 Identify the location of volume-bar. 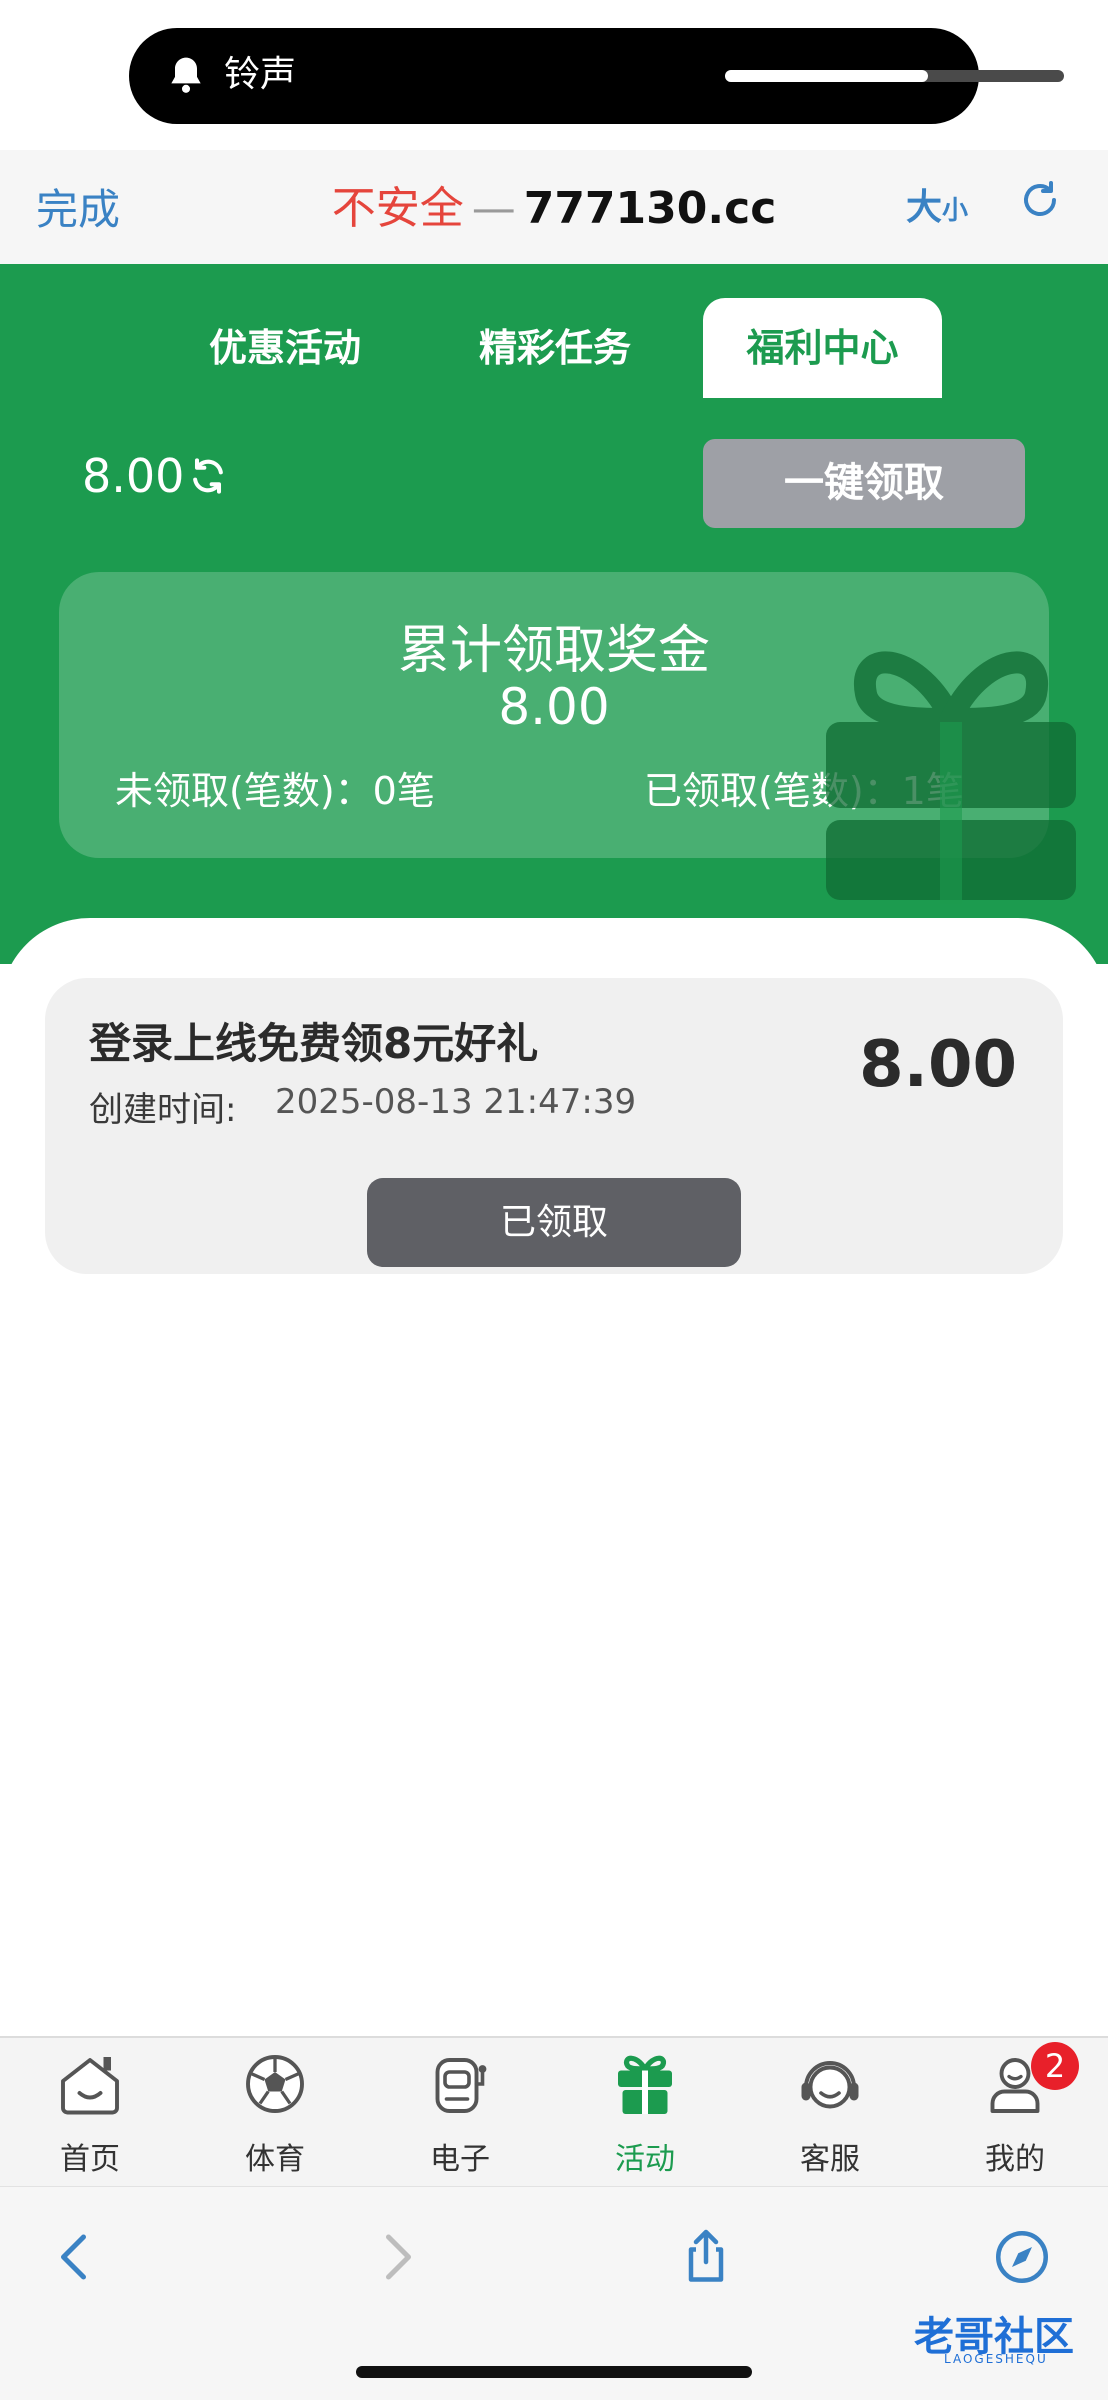
(894, 76).